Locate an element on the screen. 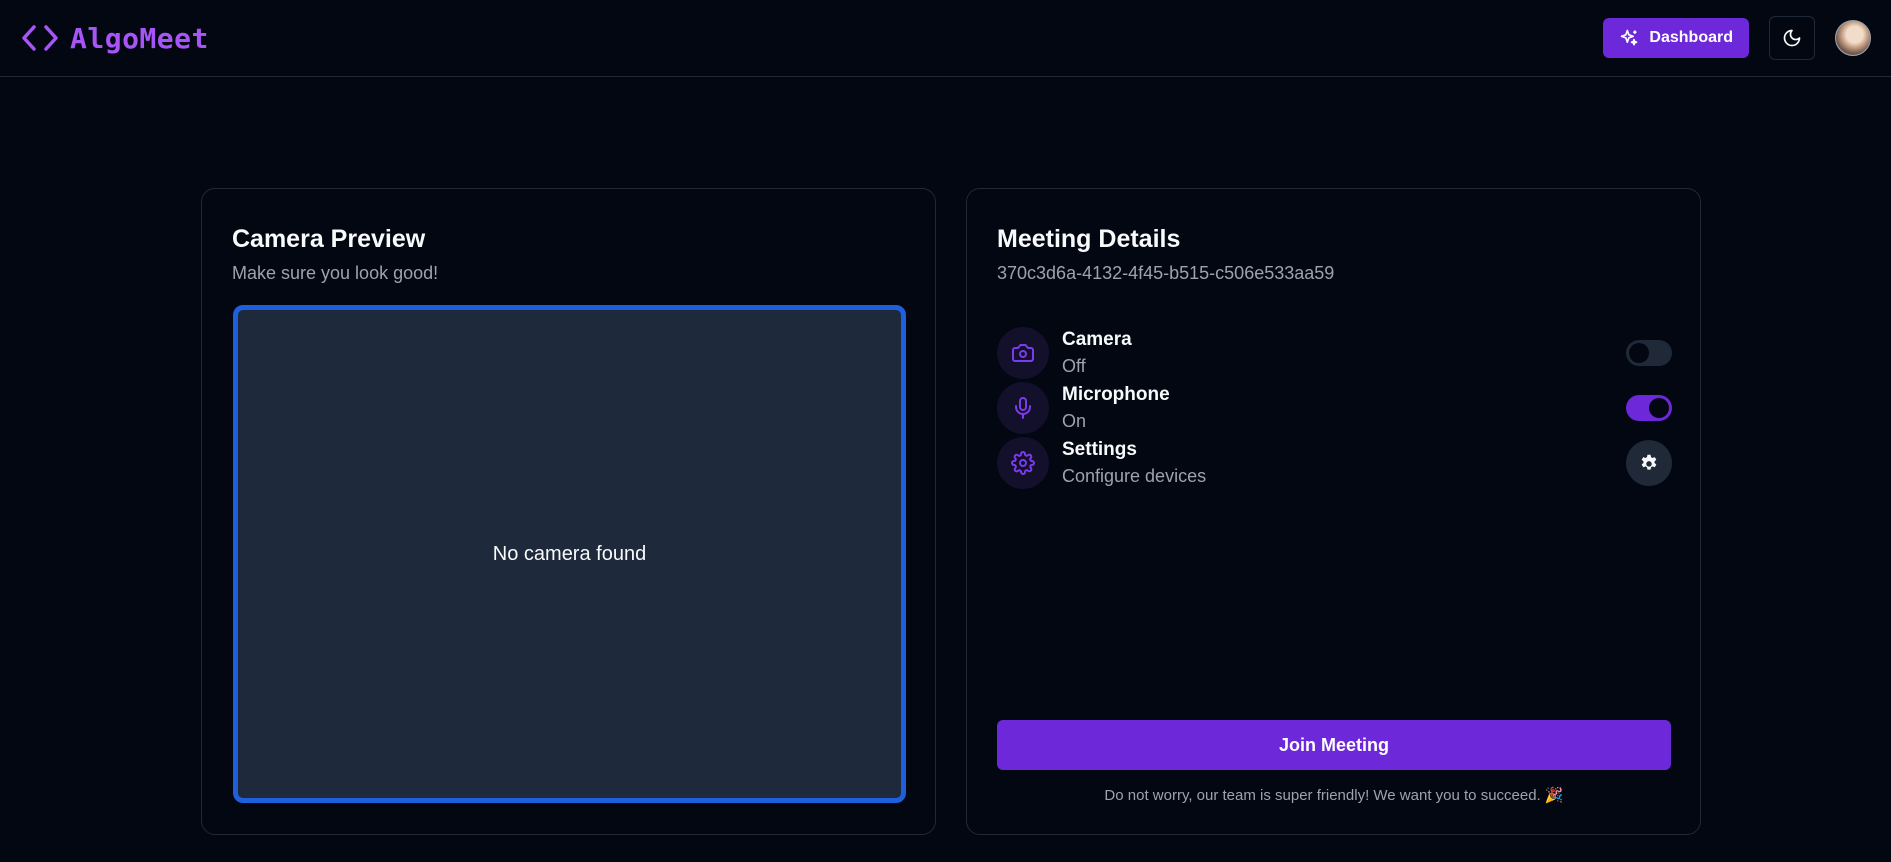 Image resolution: width=1891 pixels, height=862 pixels. microphone-row: Microphone On is located at coordinates (1334, 408).